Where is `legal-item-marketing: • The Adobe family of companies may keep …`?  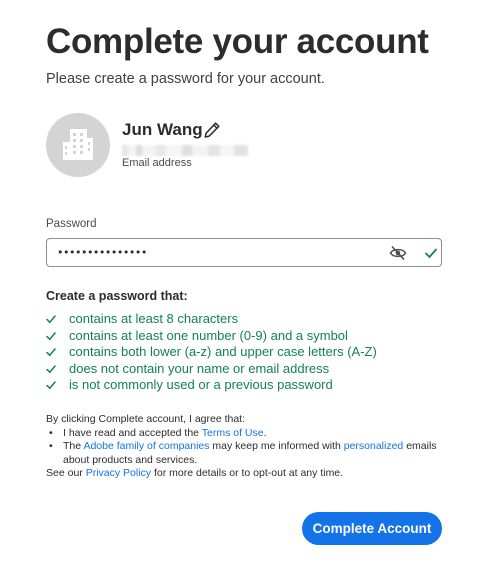
legal-item-marketing: • The Adobe family of companies may keep … is located at coordinates (246, 453).